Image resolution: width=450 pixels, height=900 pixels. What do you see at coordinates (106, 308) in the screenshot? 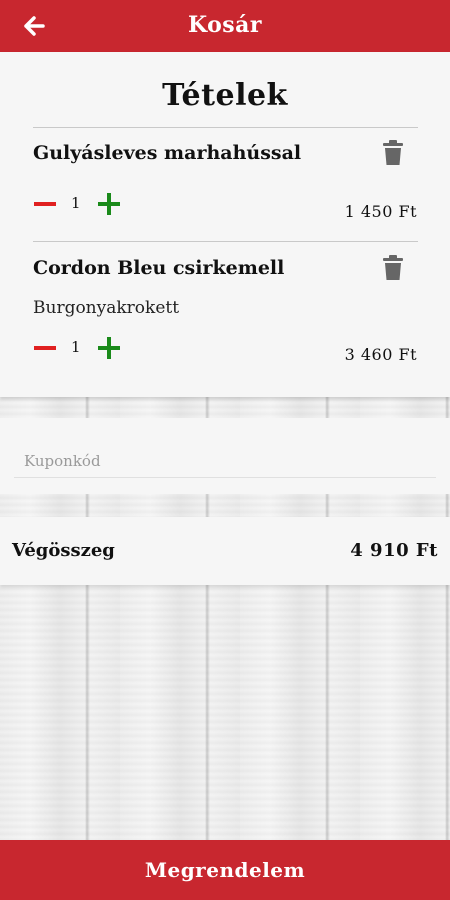
I see `item-side-dish: Burgonyakrokett` at bounding box center [106, 308].